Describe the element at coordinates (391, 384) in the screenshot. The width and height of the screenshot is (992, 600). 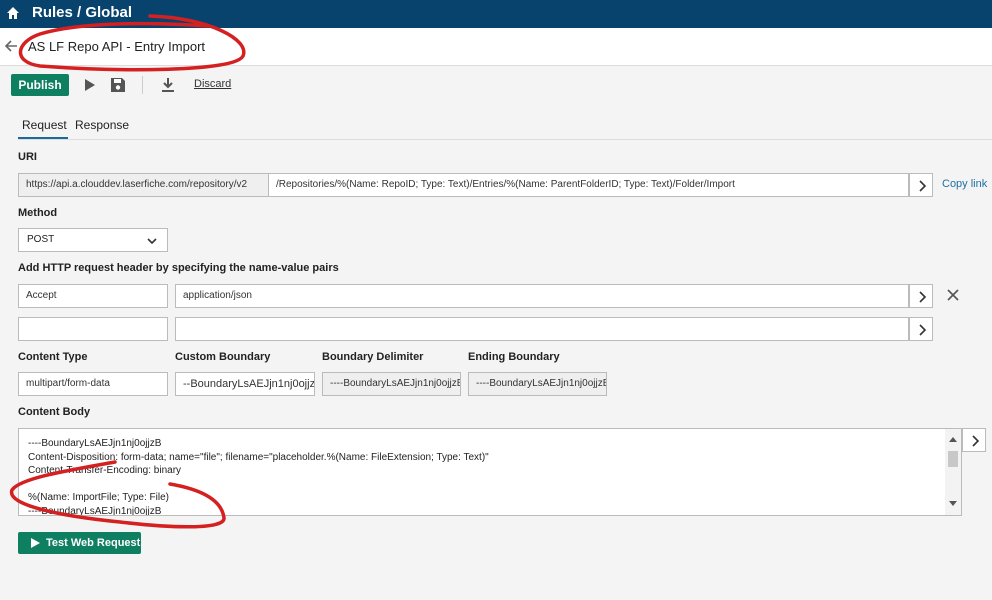
I see `boundary-delimiter-field: ----BoundaryLsAEJjn1nj0ojjzB` at that location.